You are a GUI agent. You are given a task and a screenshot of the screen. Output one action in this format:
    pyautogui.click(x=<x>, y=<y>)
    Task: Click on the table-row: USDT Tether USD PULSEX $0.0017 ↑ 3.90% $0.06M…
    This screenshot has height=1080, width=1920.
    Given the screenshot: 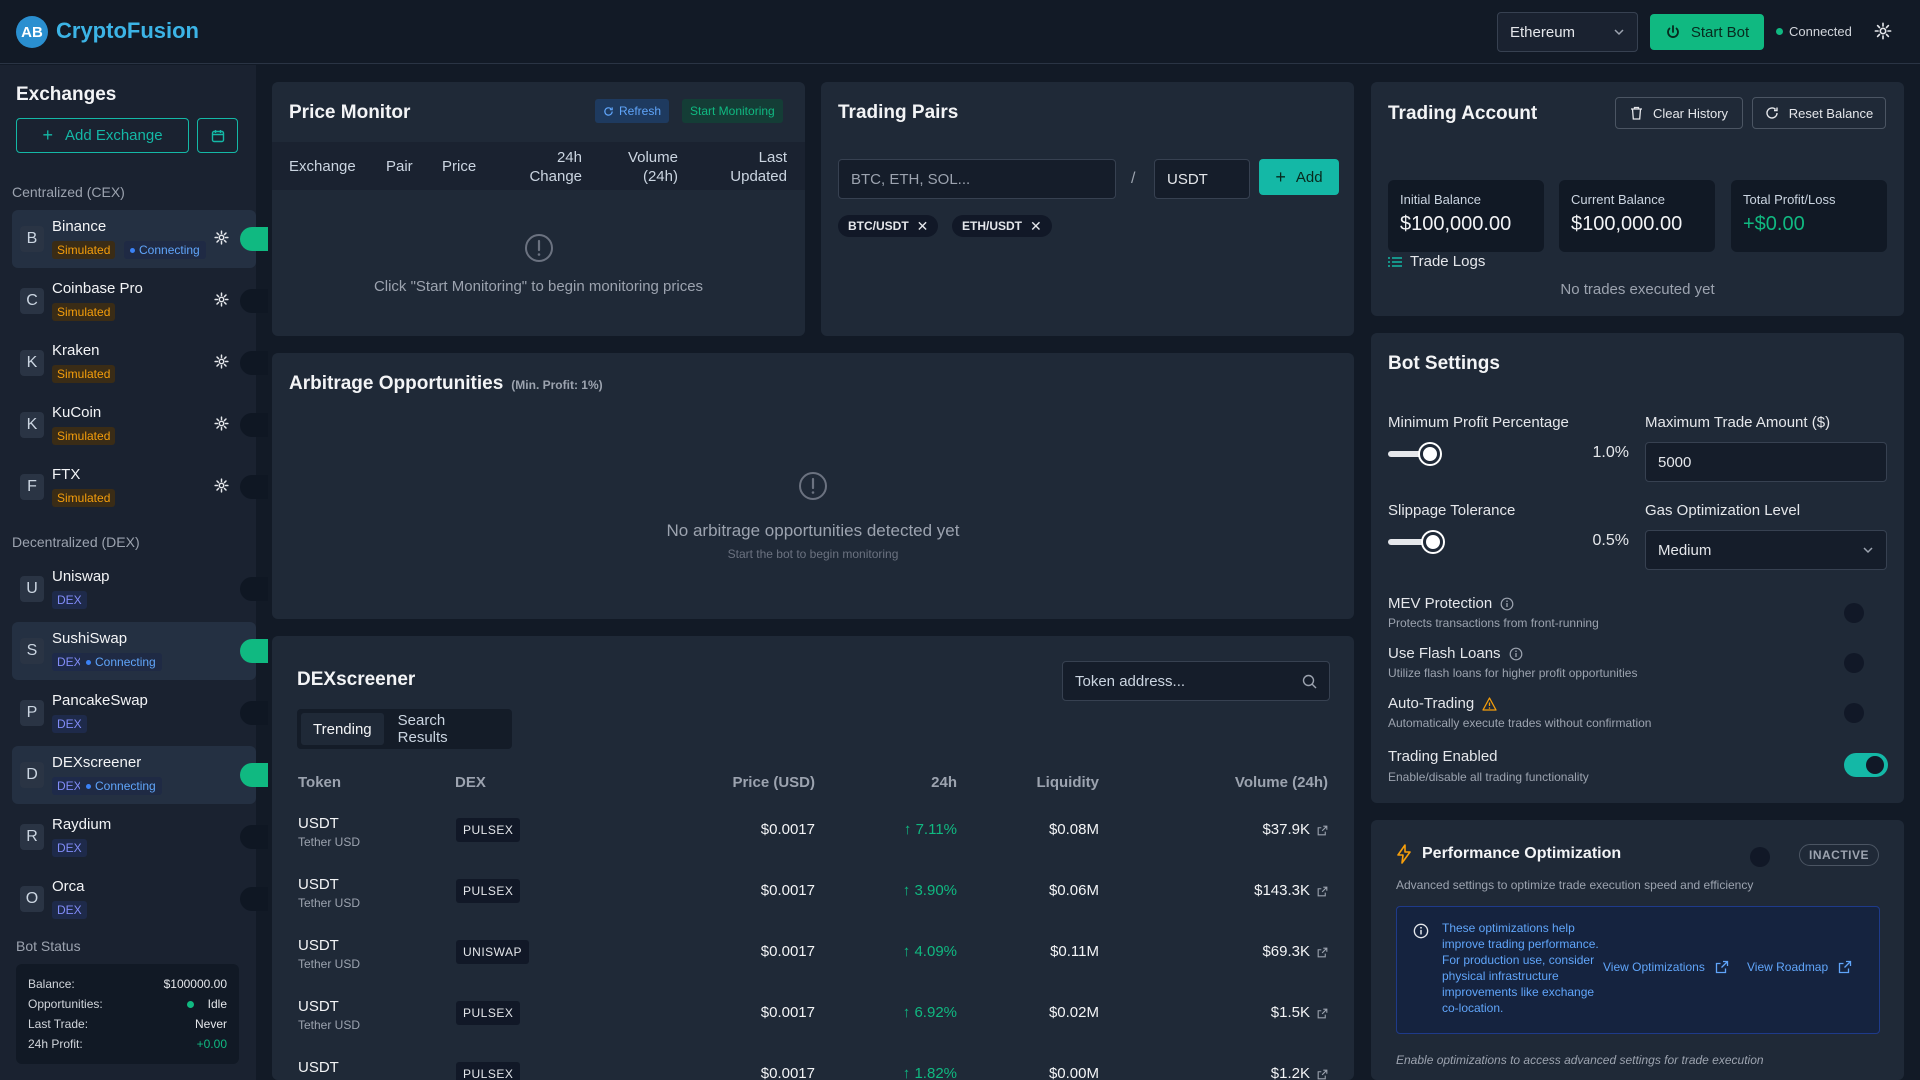 What is the action you would take?
    pyautogui.click(x=800, y=899)
    